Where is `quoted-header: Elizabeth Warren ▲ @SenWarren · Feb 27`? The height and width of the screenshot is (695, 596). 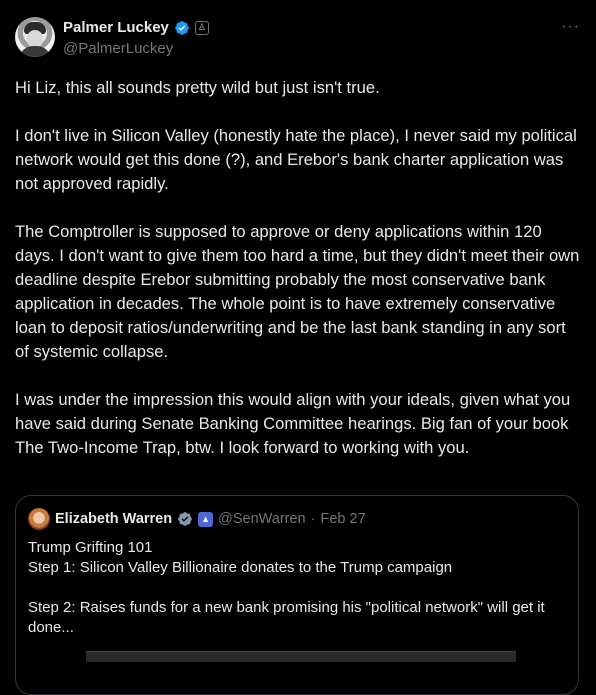
quoted-header: Elizabeth Warren ▲ @SenWarren · Feb 27 is located at coordinates (197, 519).